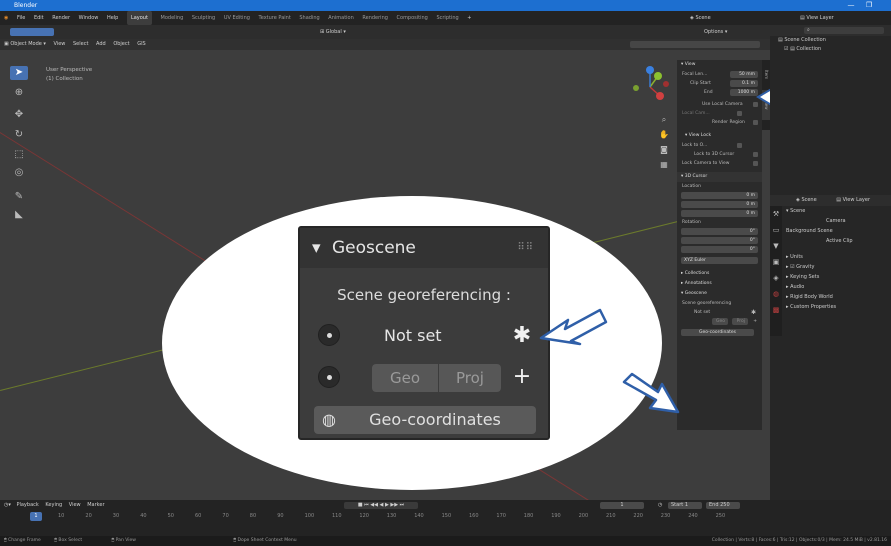  Describe the element at coordinates (19, 73) in the screenshot. I see `select-box-icon: ➤` at that location.